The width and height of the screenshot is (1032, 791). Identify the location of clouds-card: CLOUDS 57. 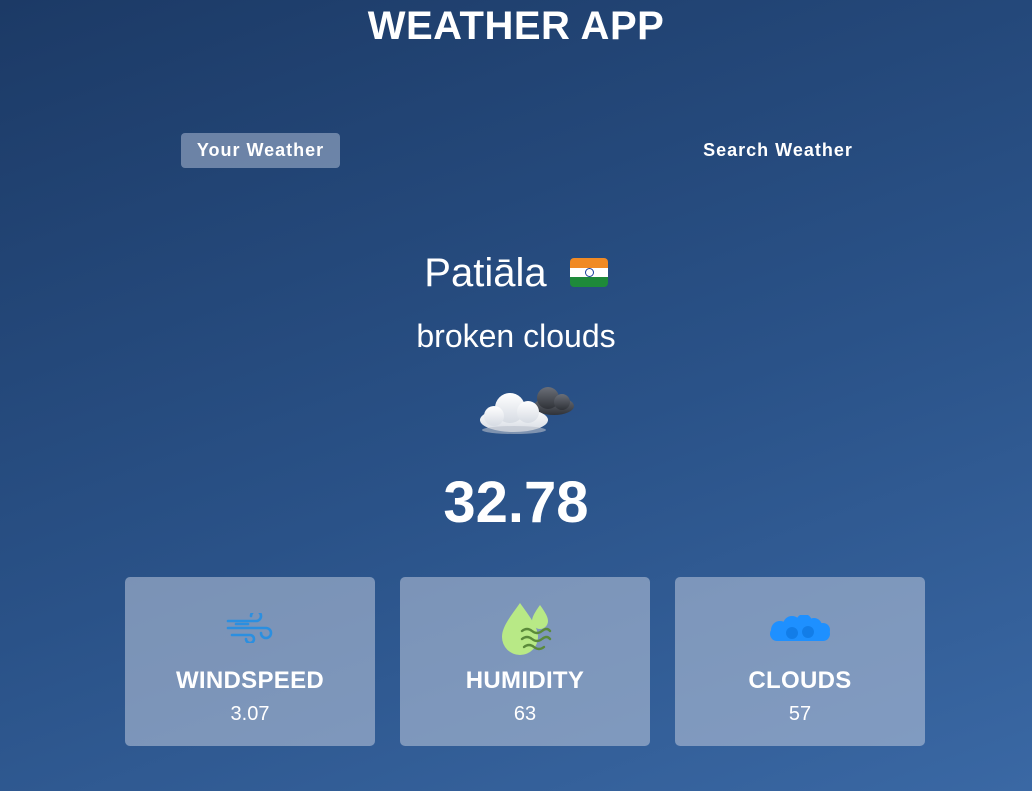
(800, 661).